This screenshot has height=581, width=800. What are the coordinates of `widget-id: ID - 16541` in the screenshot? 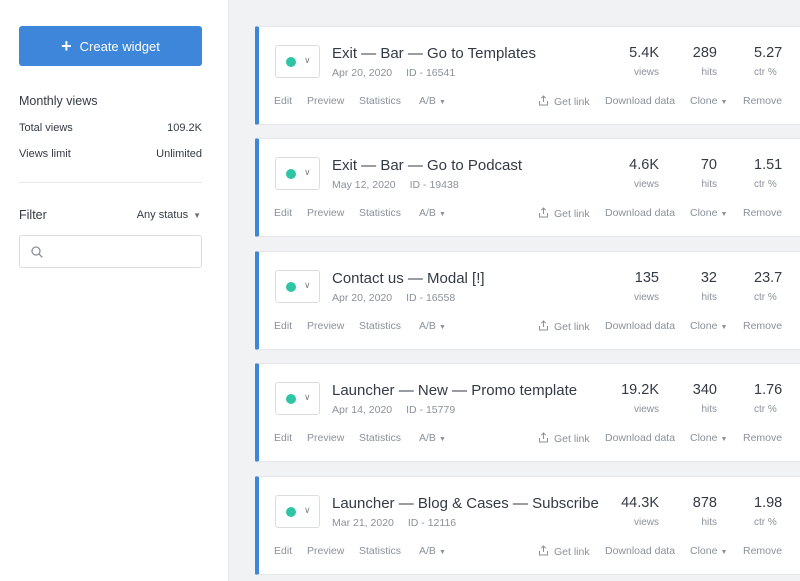 It's located at (431, 73).